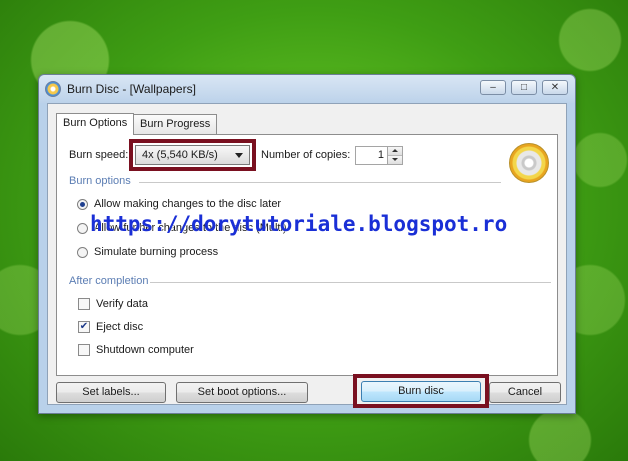 This screenshot has width=628, height=461. Describe the element at coordinates (299, 224) in the screenshot. I see `watermark-url: https://dorytutoriale.blogspot.ro` at that location.